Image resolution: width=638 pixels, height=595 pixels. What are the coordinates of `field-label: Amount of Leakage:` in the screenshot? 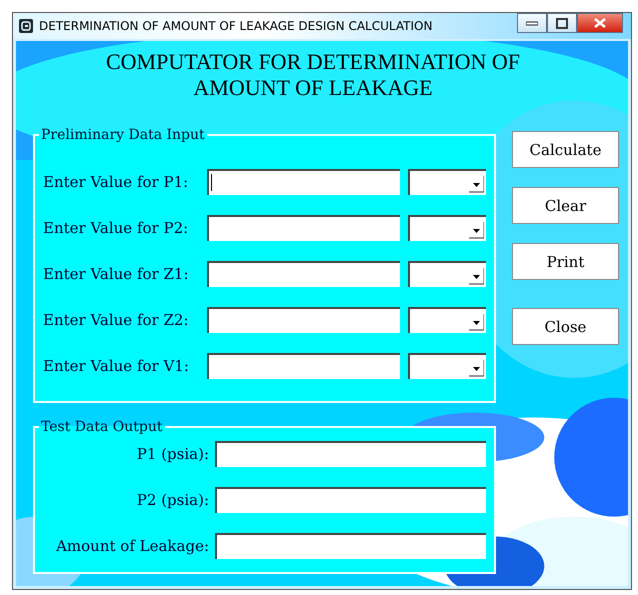 It's located at (132, 546).